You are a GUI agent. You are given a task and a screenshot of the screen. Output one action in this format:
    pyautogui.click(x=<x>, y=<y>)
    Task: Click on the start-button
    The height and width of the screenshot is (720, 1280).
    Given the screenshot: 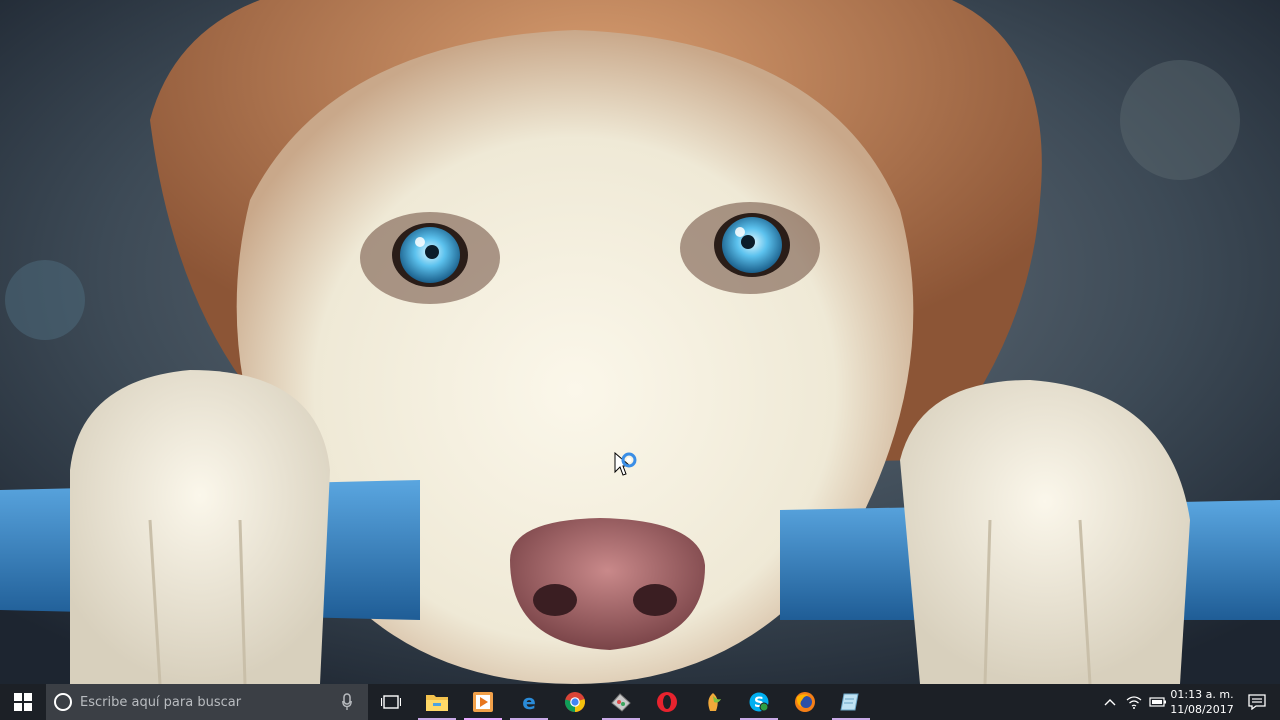 What is the action you would take?
    pyautogui.click(x=23, y=702)
    